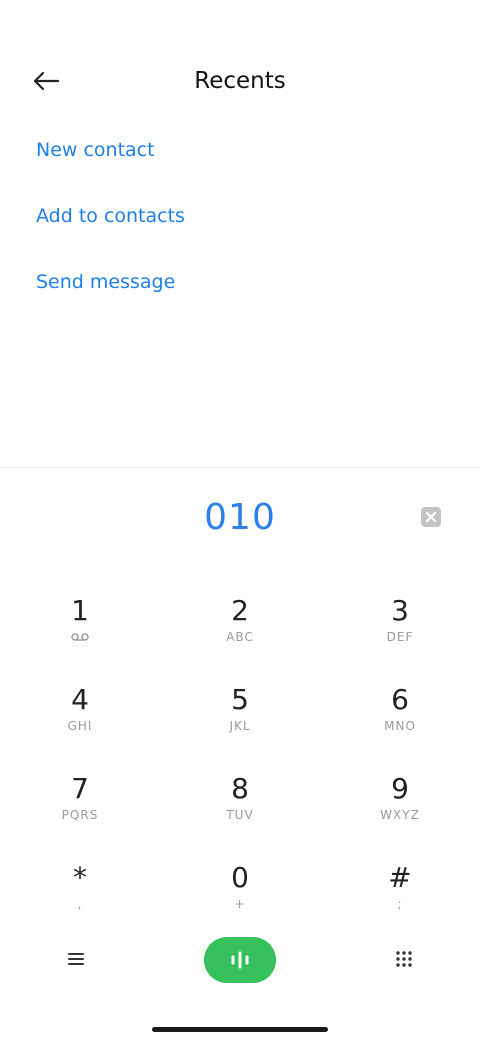 The width and height of the screenshot is (480, 1040). What do you see at coordinates (240, 904) in the screenshot?
I see `key-letters: +` at bounding box center [240, 904].